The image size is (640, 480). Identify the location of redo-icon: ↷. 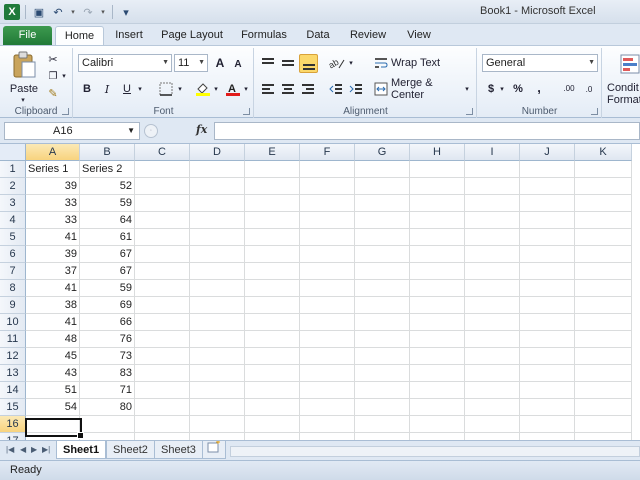
(88, 12).